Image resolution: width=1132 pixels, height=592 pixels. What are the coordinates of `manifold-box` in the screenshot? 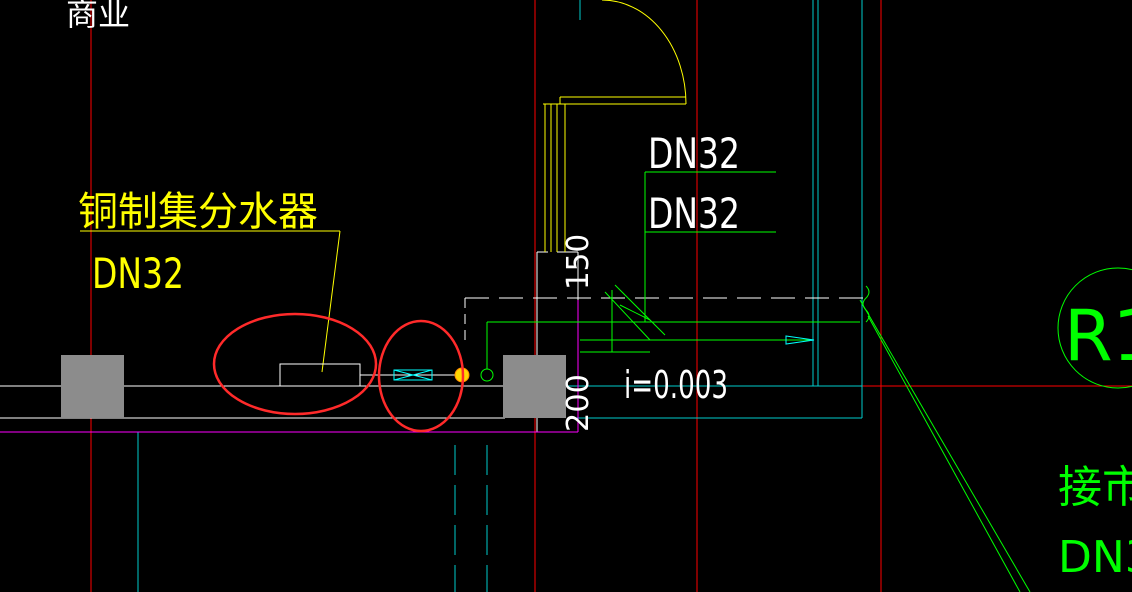 It's located at (320, 375).